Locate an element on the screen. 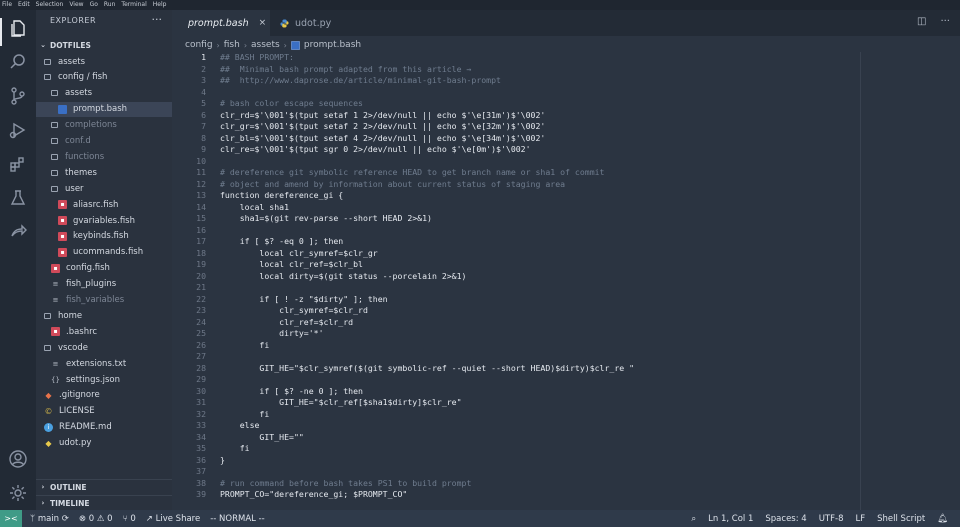  more-actions-icon: ··· is located at coordinates (945, 21).